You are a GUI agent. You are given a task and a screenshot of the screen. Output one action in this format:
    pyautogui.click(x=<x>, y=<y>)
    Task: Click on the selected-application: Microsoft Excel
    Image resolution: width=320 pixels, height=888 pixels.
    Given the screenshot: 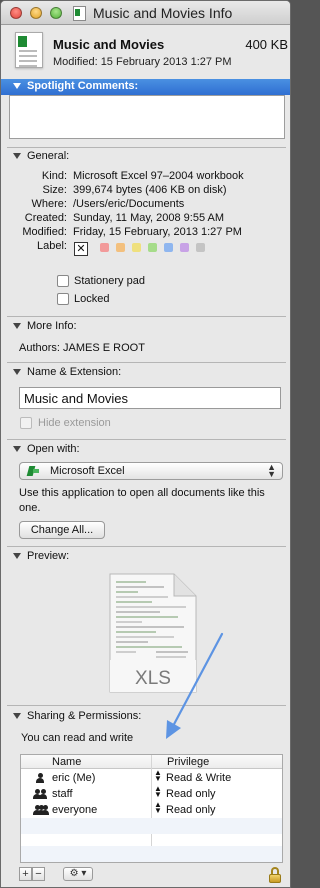 What is the action you would take?
    pyautogui.click(x=87, y=471)
    